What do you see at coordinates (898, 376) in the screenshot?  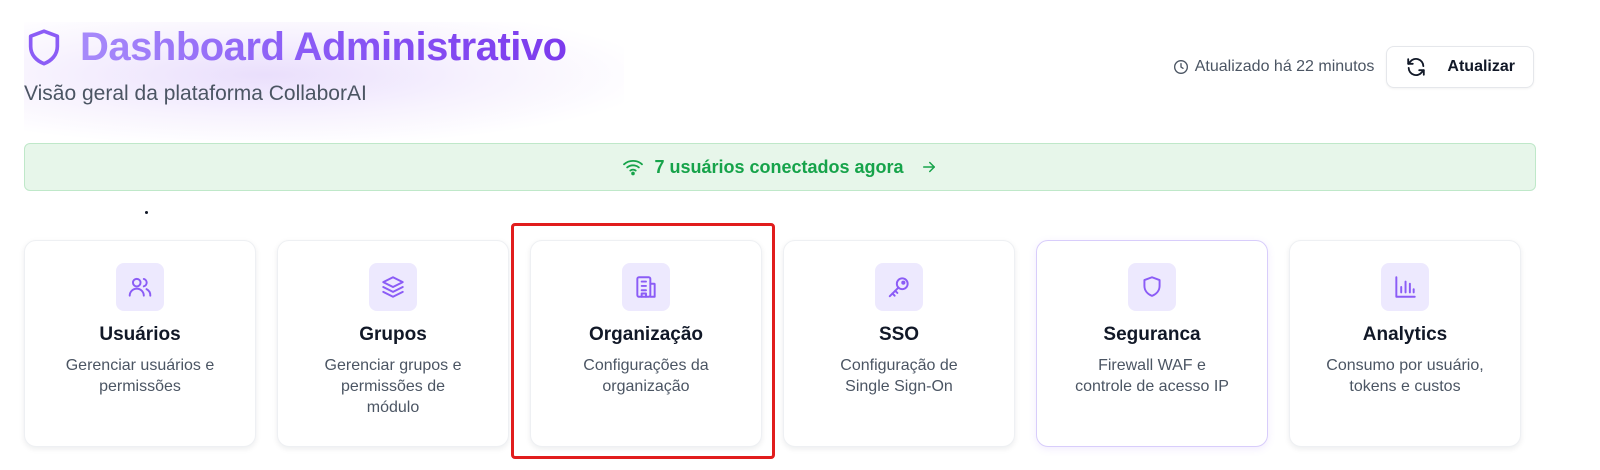 I see `card-description: Configuração de Single Sign-On` at bounding box center [898, 376].